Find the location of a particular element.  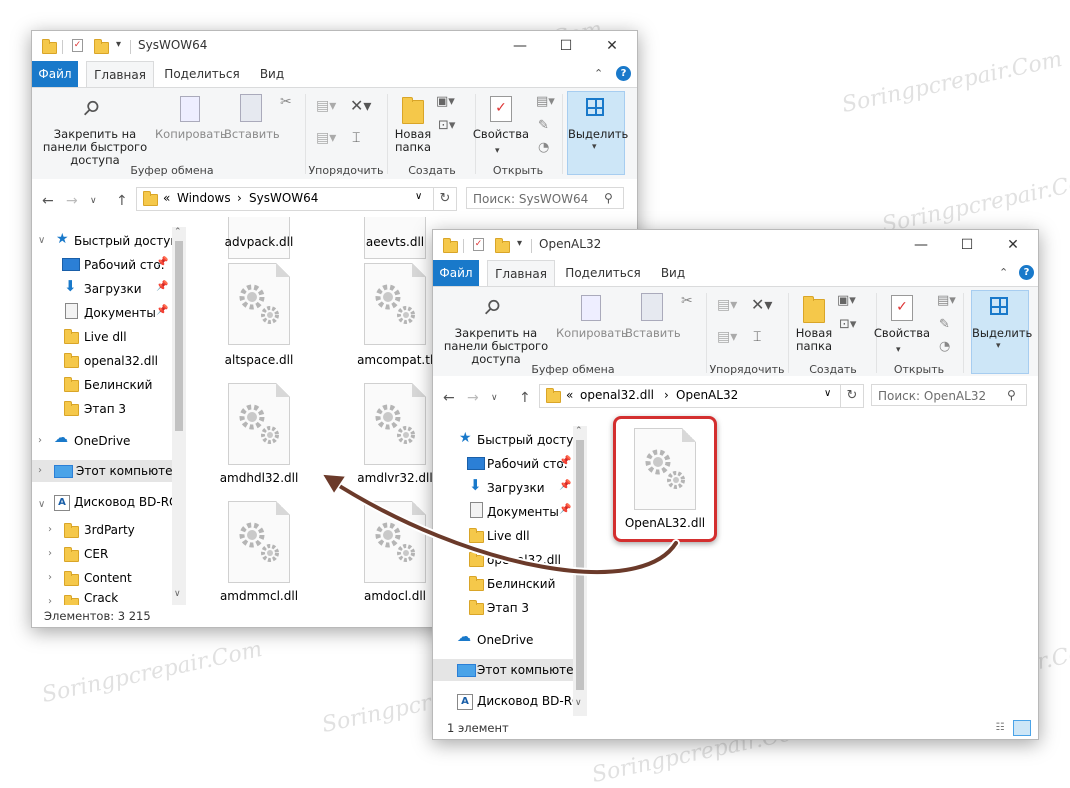

collapse-ribbon-icon: ⌃ is located at coordinates (1003, 272).